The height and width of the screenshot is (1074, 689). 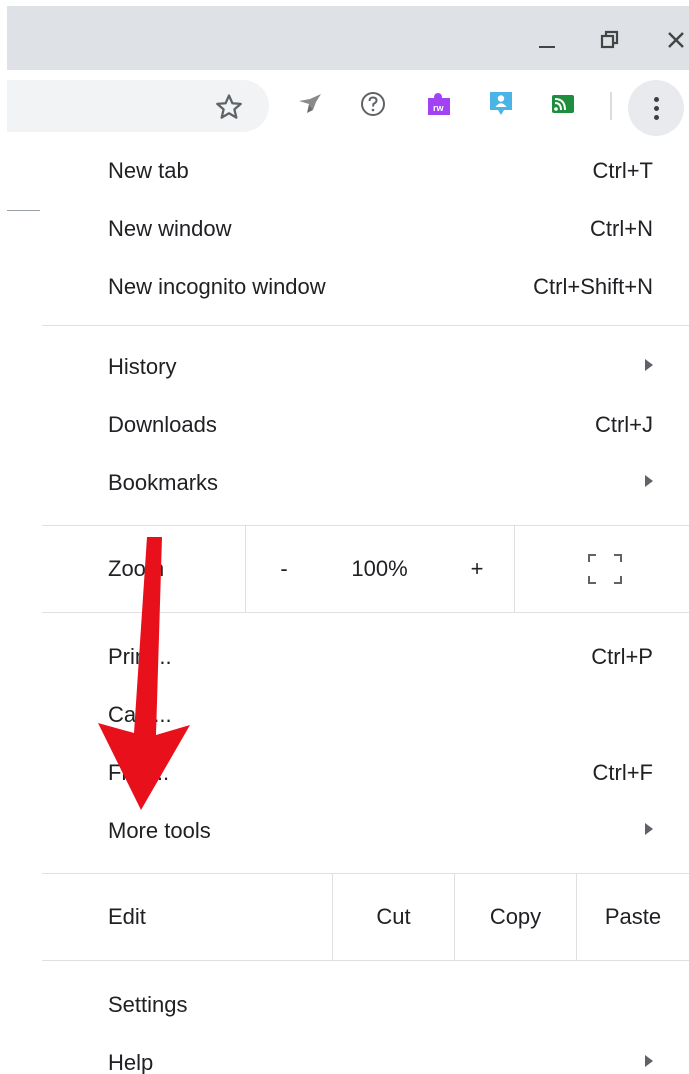 I want to click on minimize-button, so click(x=547, y=40).